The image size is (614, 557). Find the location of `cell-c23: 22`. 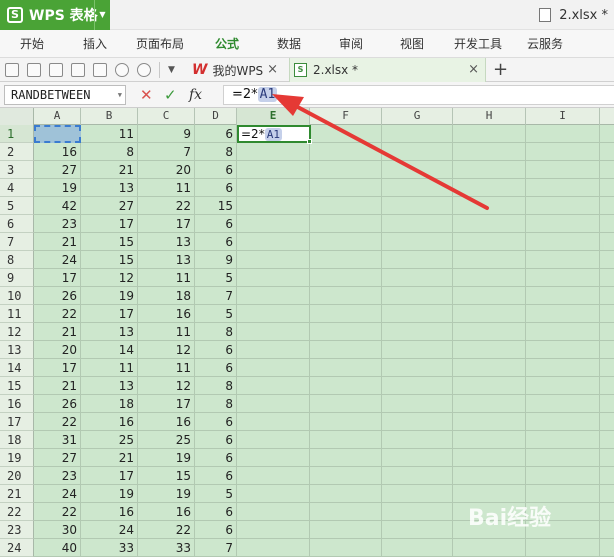

cell-c23: 22 is located at coordinates (166, 530).